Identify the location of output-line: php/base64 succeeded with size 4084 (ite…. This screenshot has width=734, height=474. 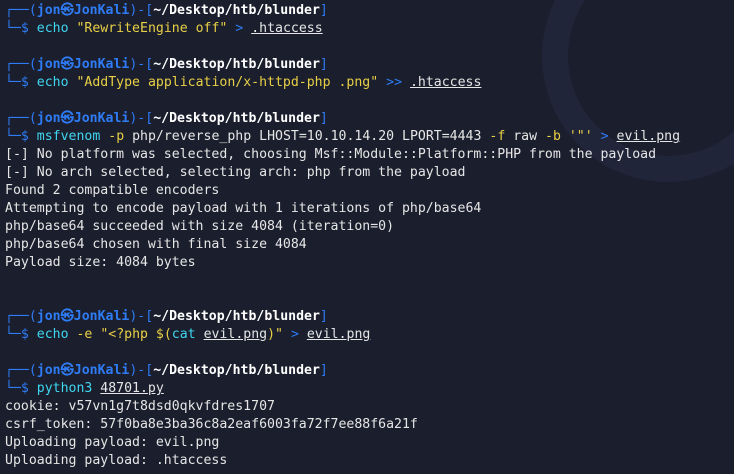
(200, 226).